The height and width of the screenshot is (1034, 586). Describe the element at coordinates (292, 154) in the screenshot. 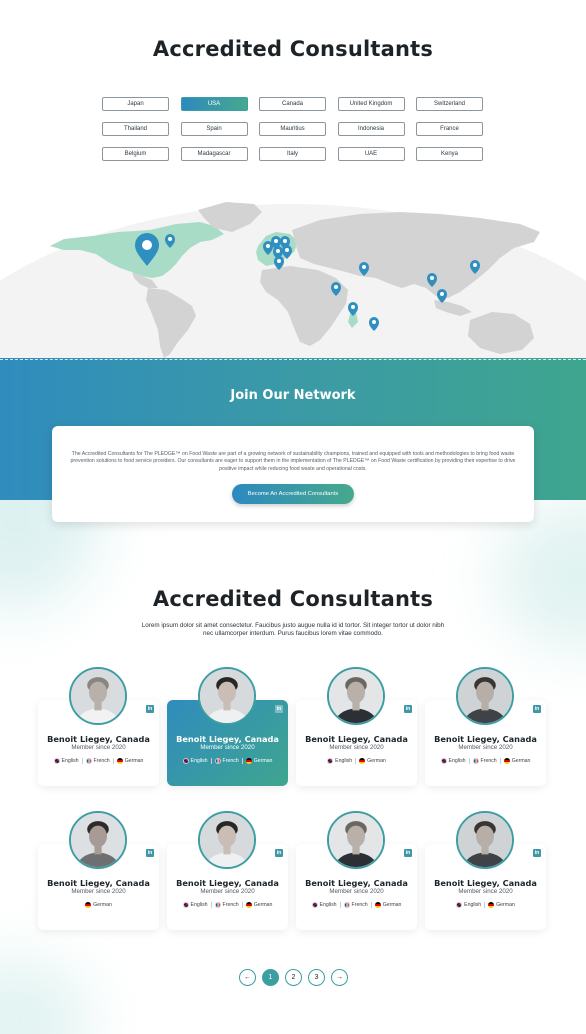

I see `country-filter-italy: Italy` at that location.